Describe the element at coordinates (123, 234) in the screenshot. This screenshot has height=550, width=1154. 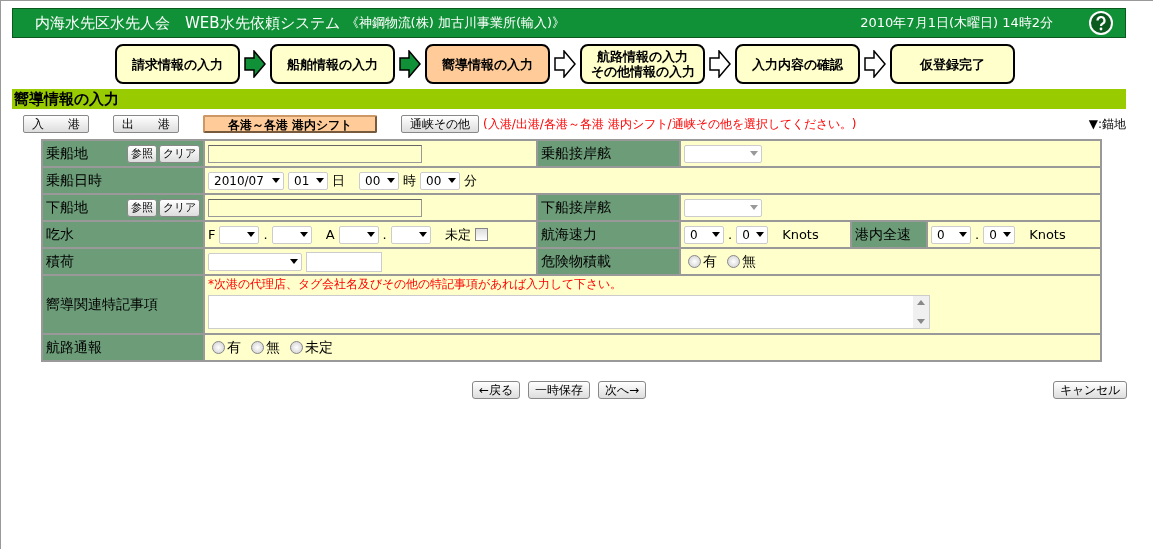
I see `label-cell: 吃水` at that location.